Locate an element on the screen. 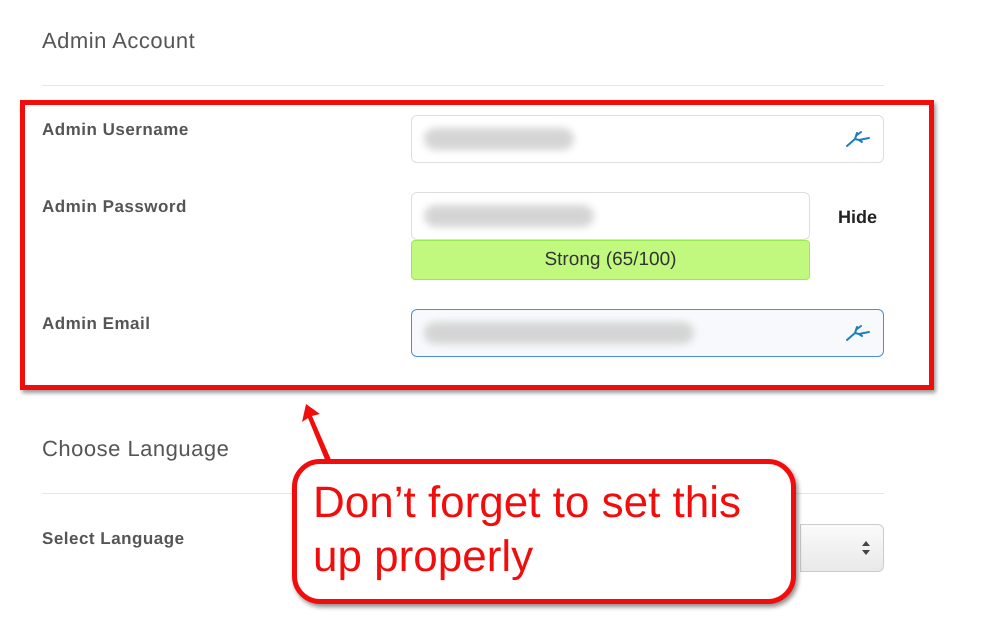  field-label: Select Language is located at coordinates (113, 539).